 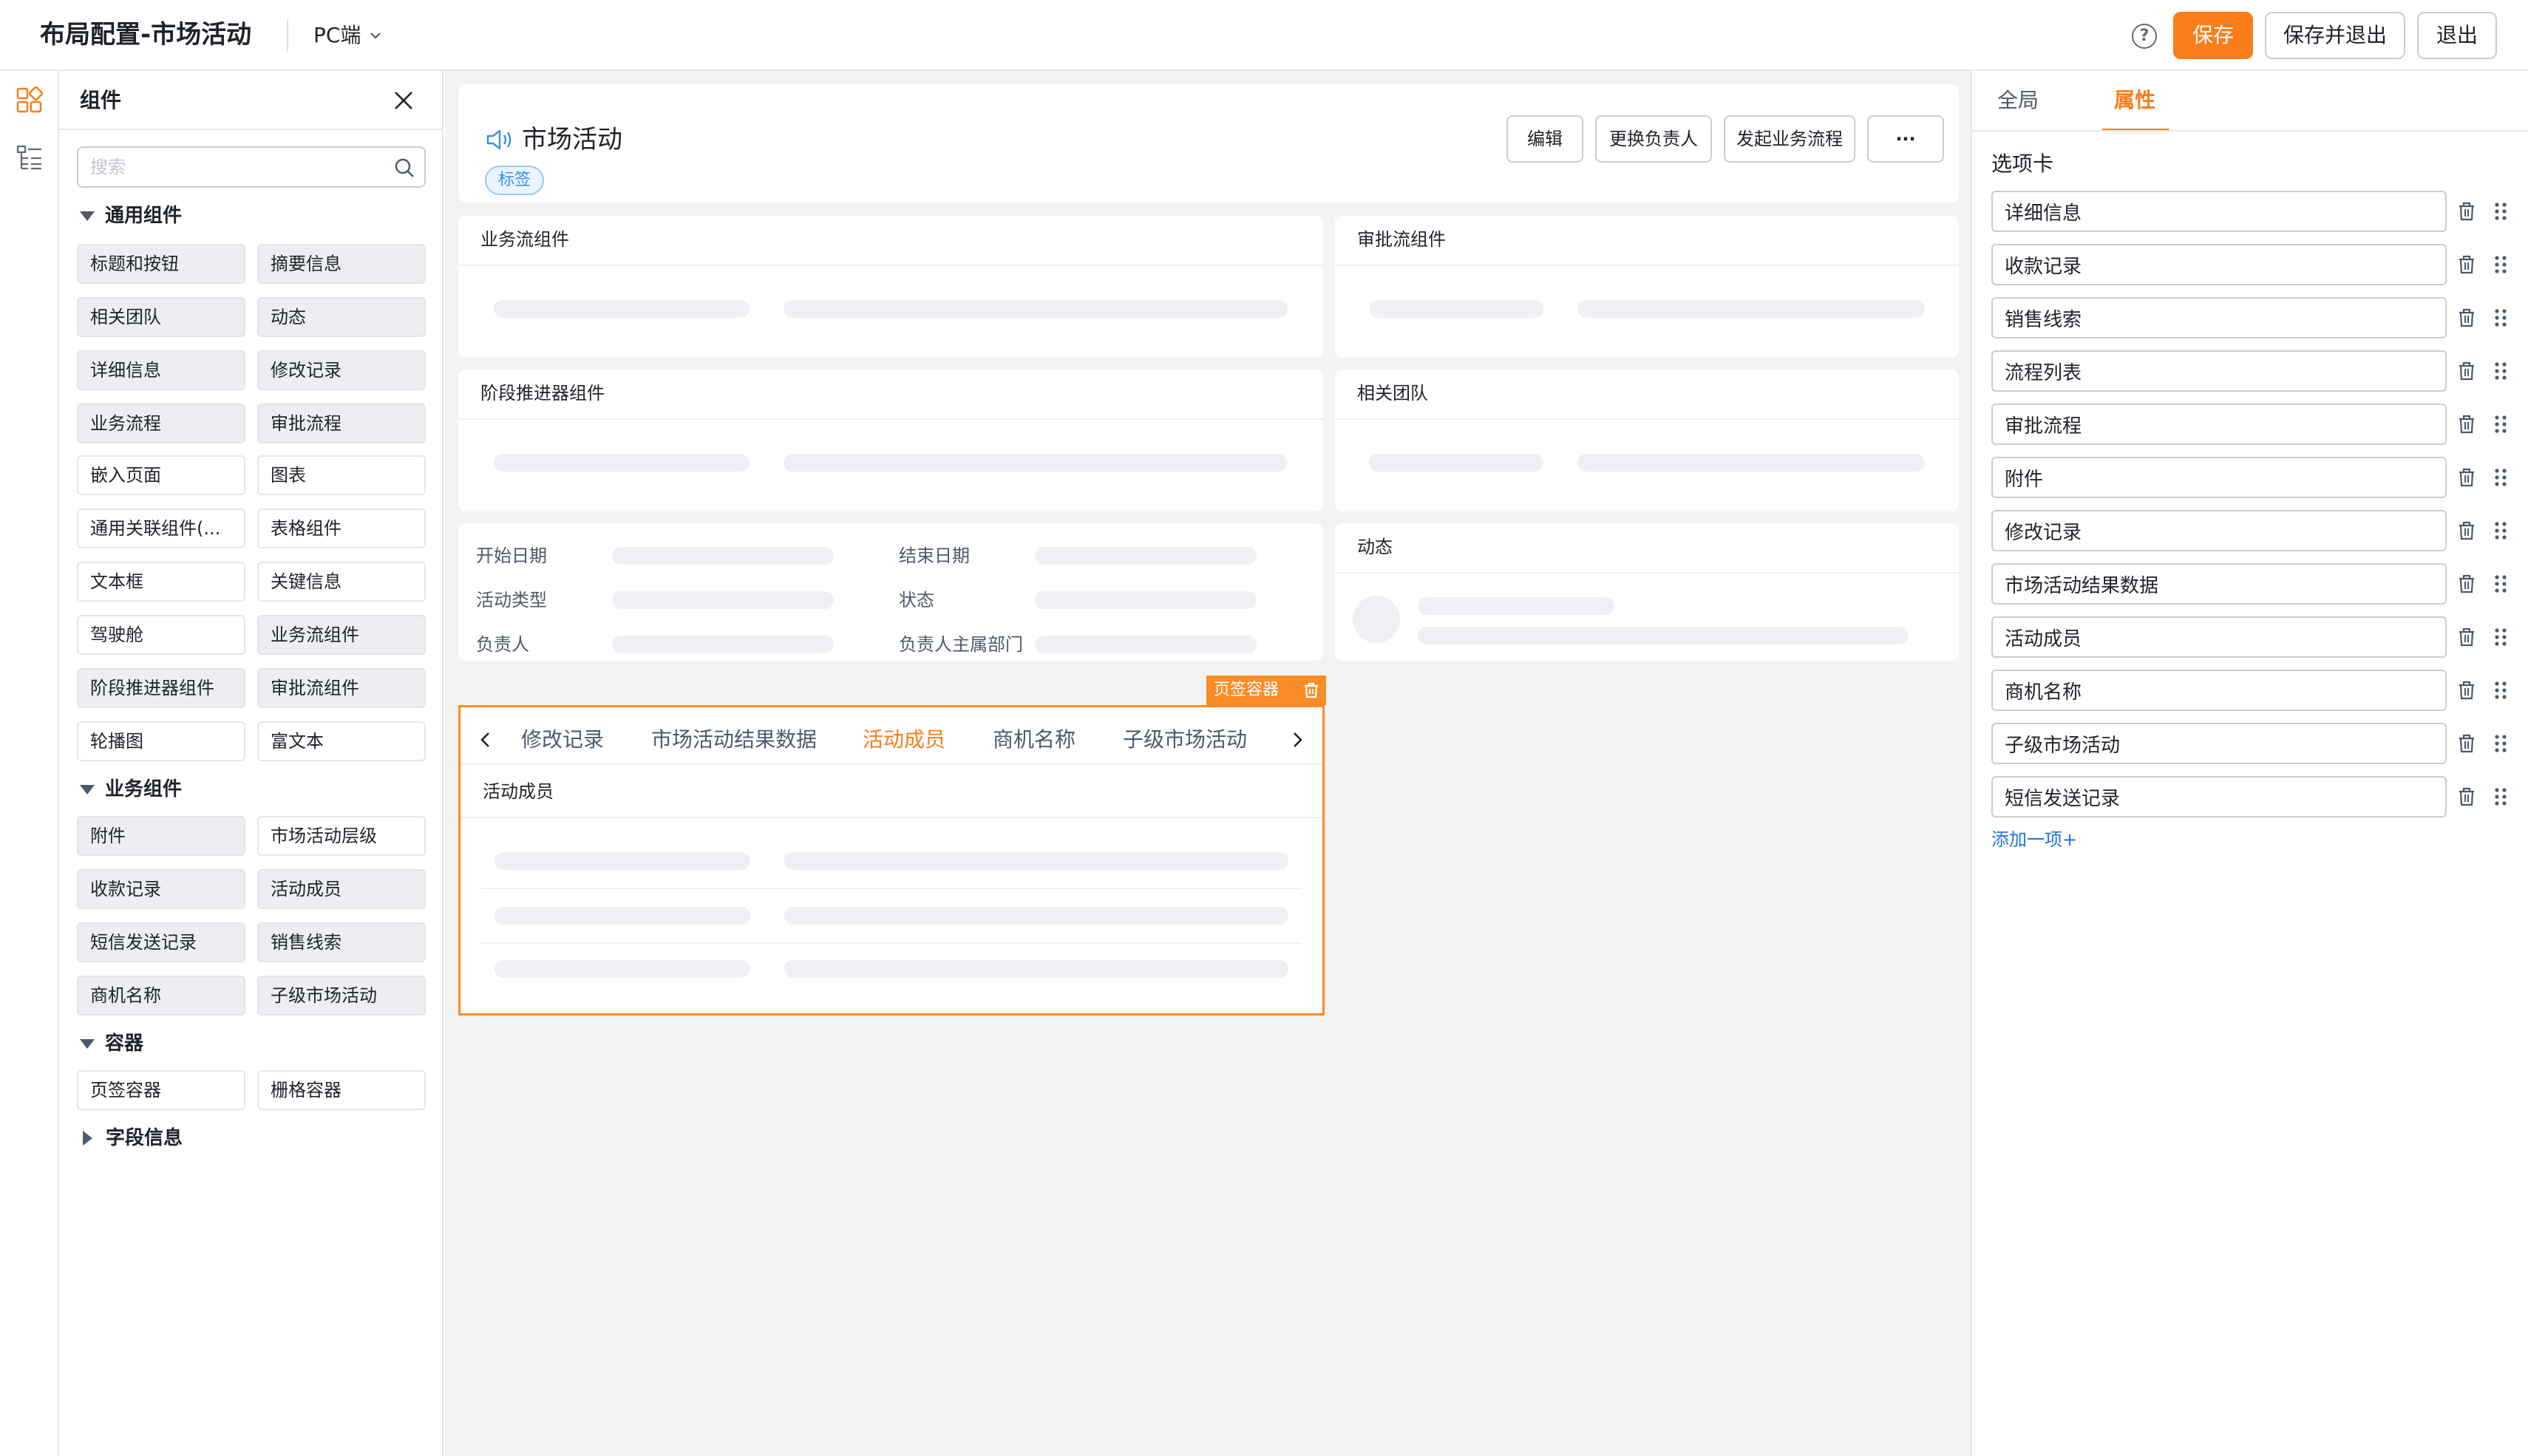 What do you see at coordinates (161, 635) in the screenshot?
I see `component-item: 驾驶舱` at bounding box center [161, 635].